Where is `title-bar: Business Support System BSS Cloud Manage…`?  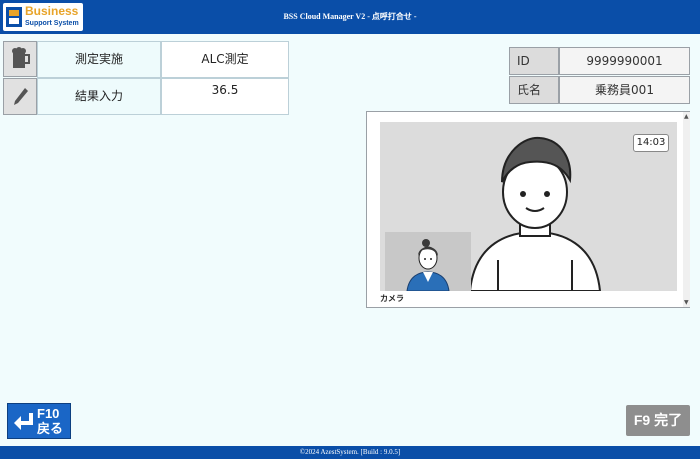 title-bar: Business Support System BSS Cloud Manage… is located at coordinates (350, 17).